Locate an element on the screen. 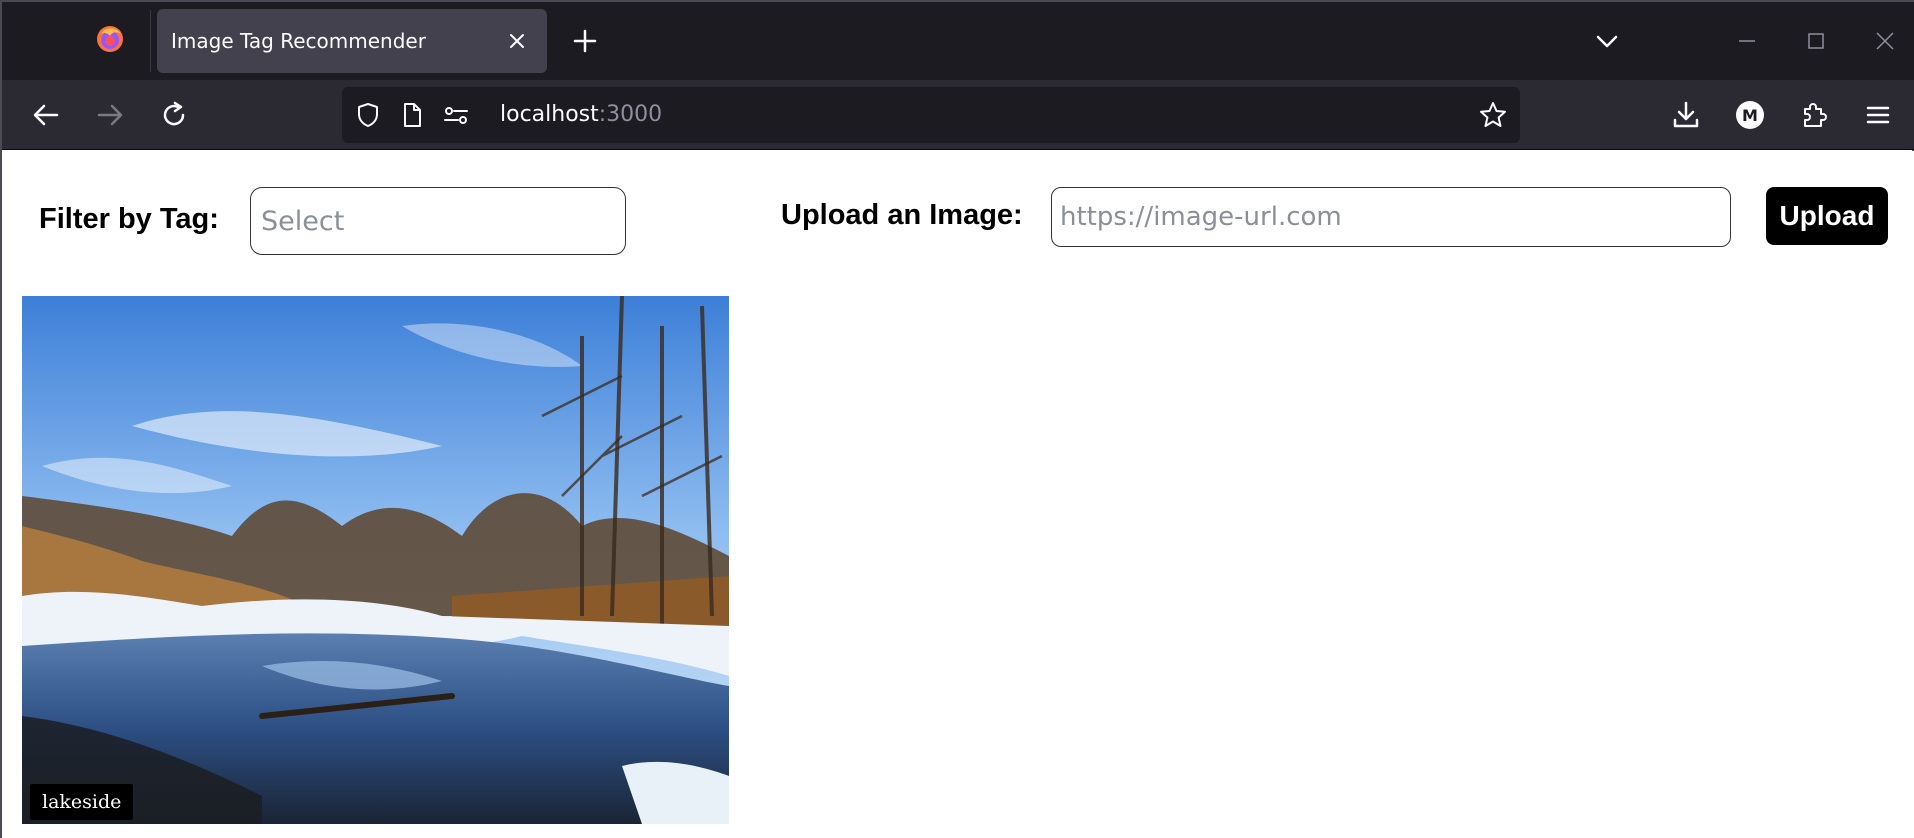  maximize-icon is located at coordinates (1816, 41).